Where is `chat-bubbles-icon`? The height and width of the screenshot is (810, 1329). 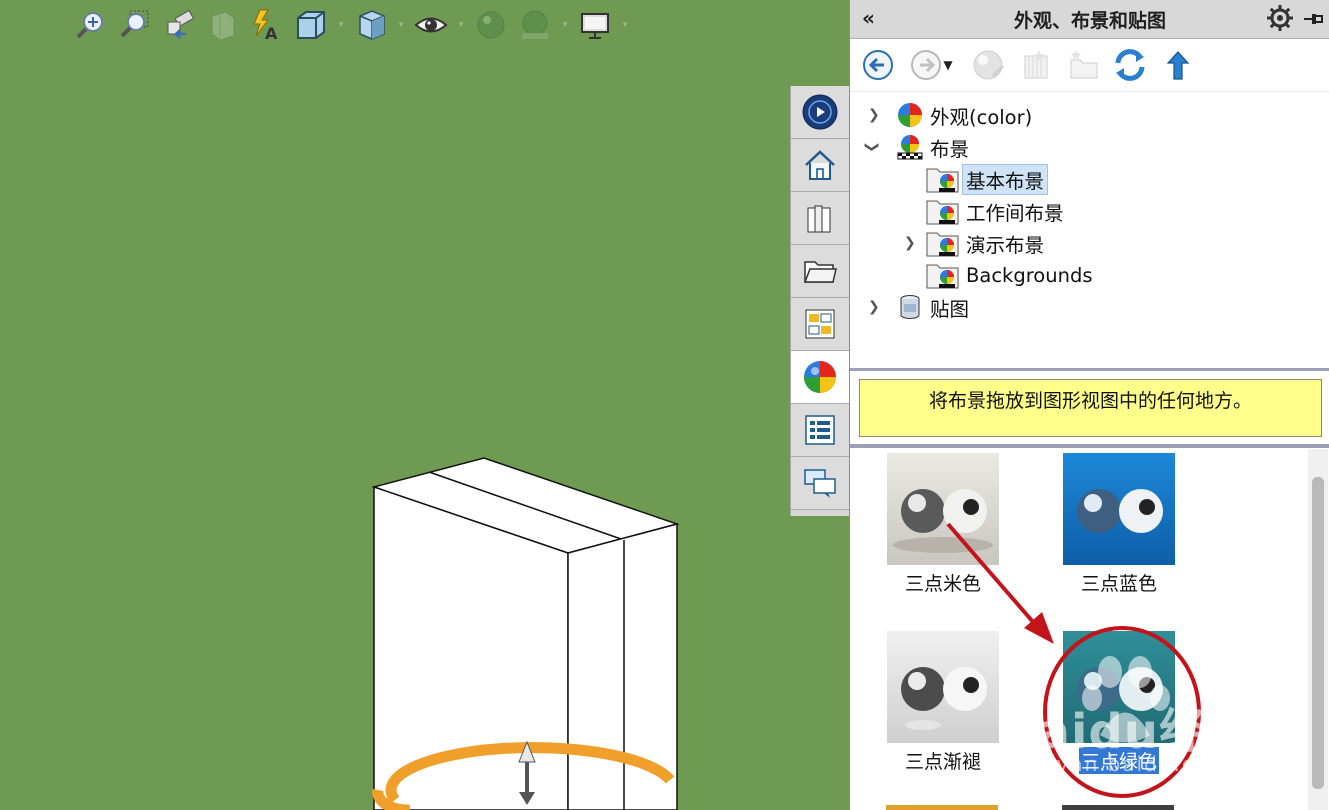
chat-bubbles-icon is located at coordinates (820, 483).